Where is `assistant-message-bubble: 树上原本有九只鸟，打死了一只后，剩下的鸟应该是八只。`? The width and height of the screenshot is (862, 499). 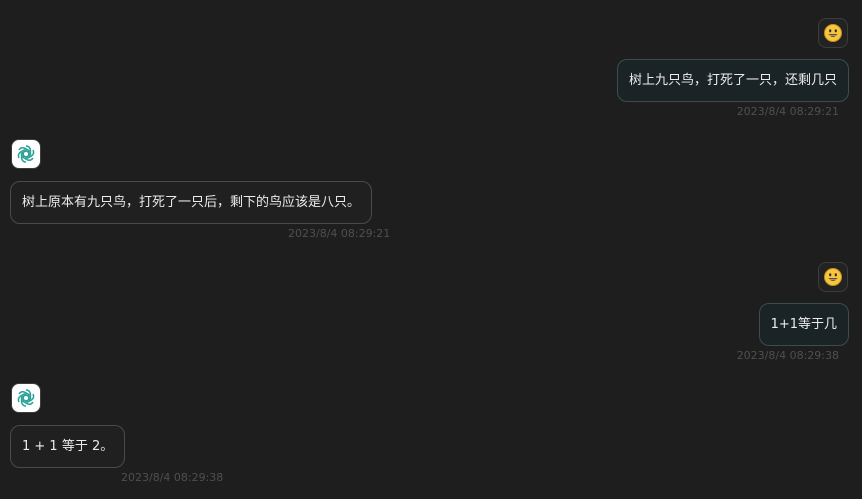
assistant-message-bubble: 树上原本有九只鸟，打死了一只后，剩下的鸟应该是八只。 is located at coordinates (191, 202).